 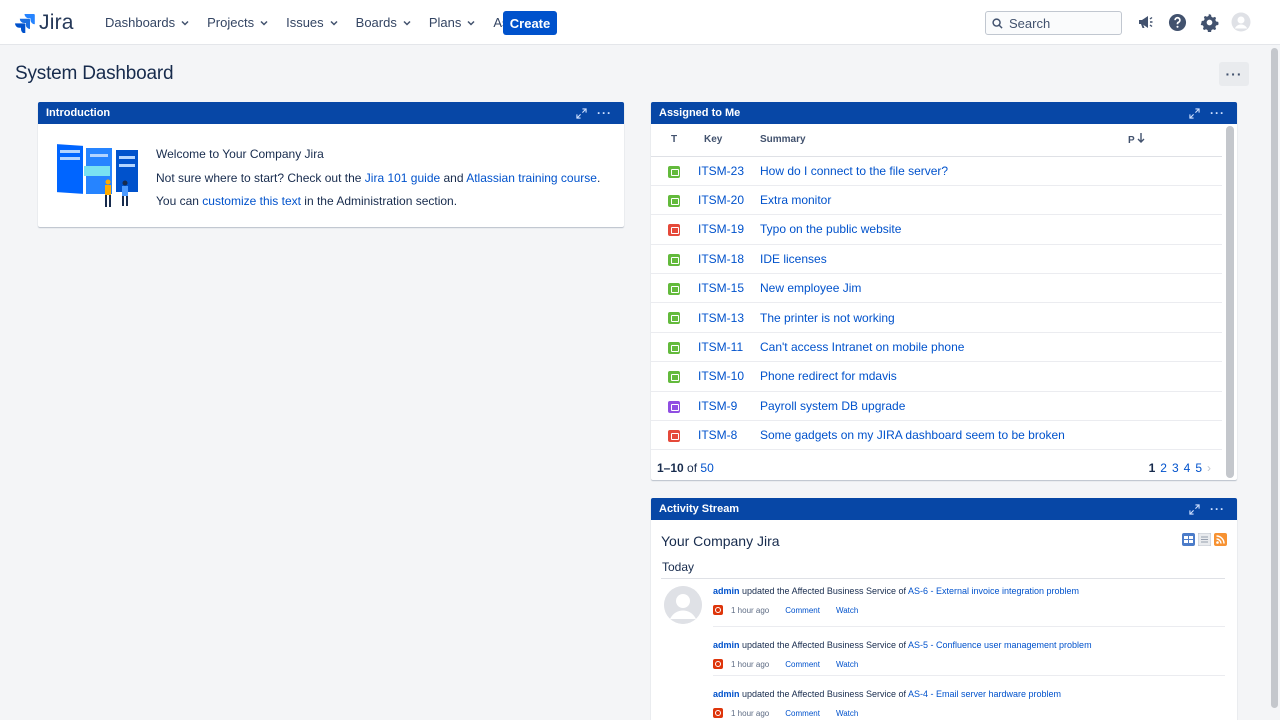 I want to click on issue-key-link: ITSM-23, so click(x=729, y=171).